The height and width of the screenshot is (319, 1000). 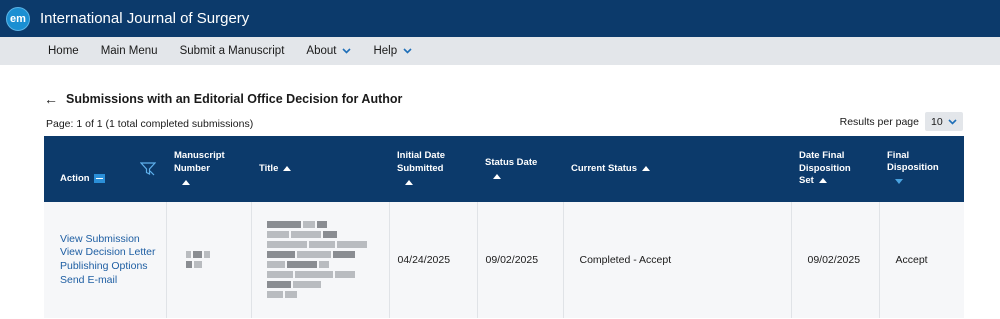 I want to click on nav-help-label: Help, so click(x=385, y=51).